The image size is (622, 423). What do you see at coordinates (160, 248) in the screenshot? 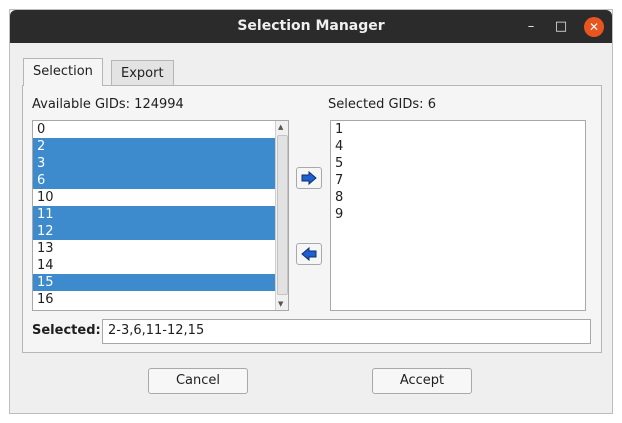
I see `available-gid-item: 13` at bounding box center [160, 248].